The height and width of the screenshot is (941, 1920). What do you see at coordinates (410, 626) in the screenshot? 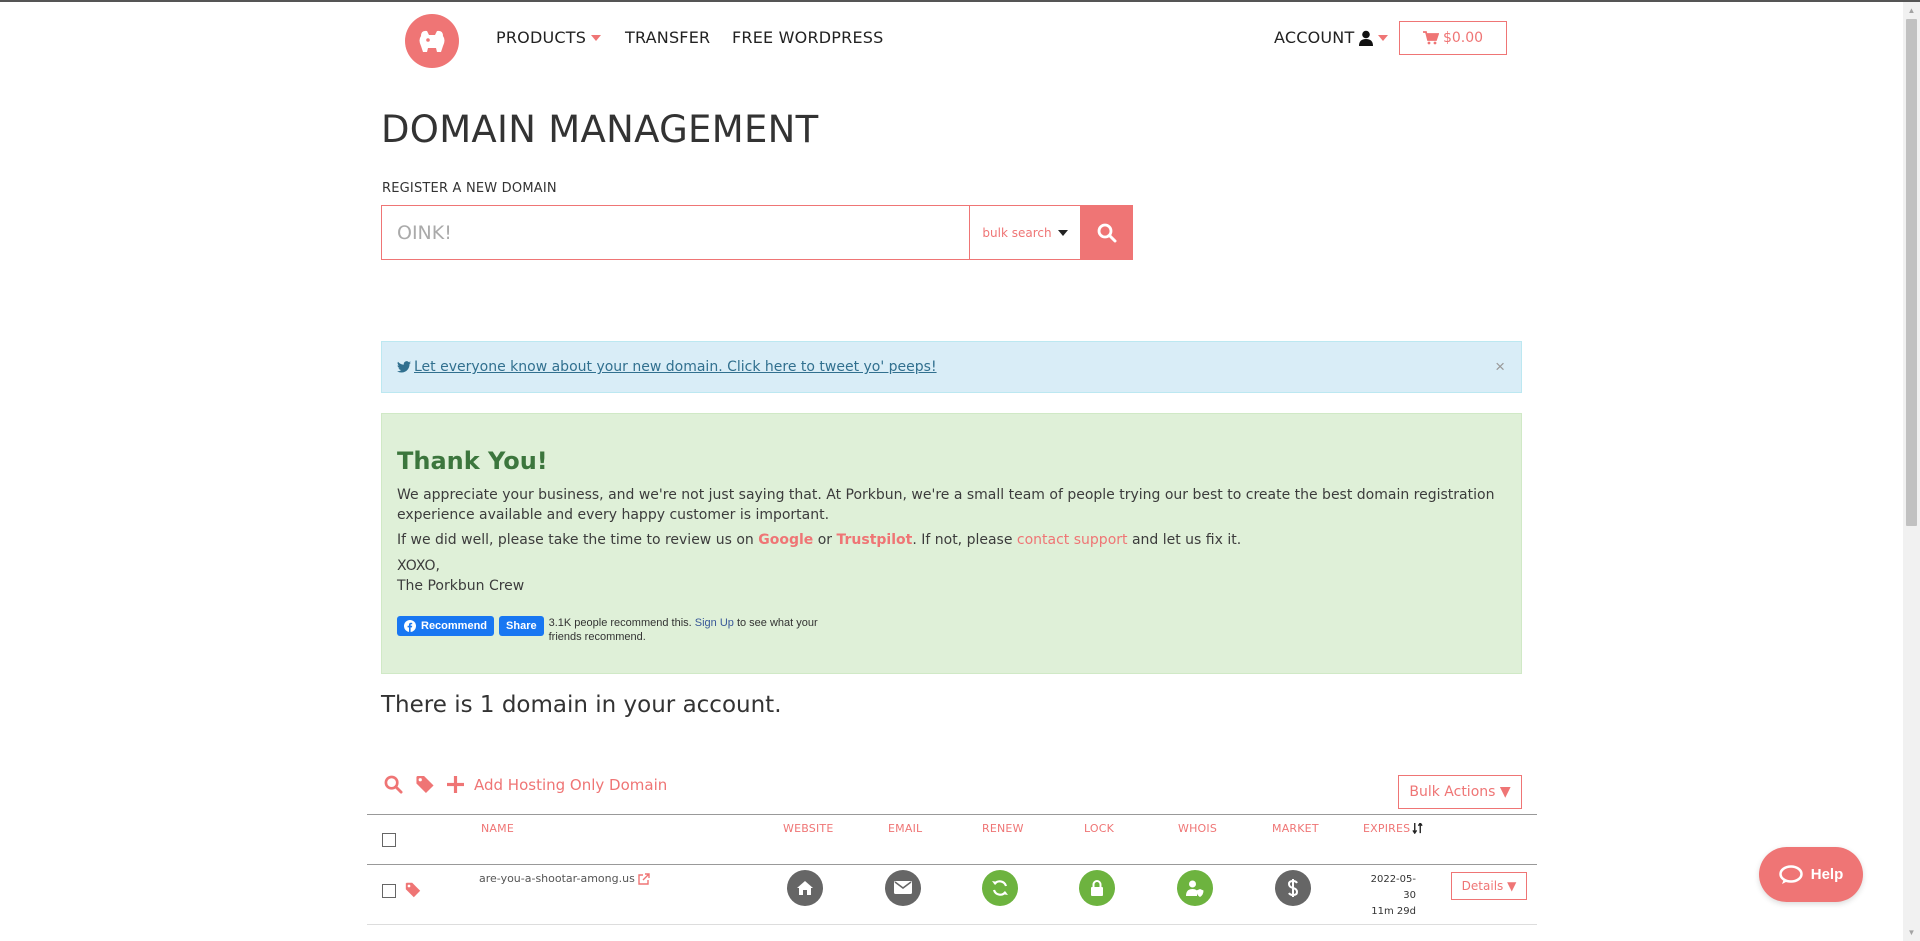
I see `facebook-icon` at bounding box center [410, 626].